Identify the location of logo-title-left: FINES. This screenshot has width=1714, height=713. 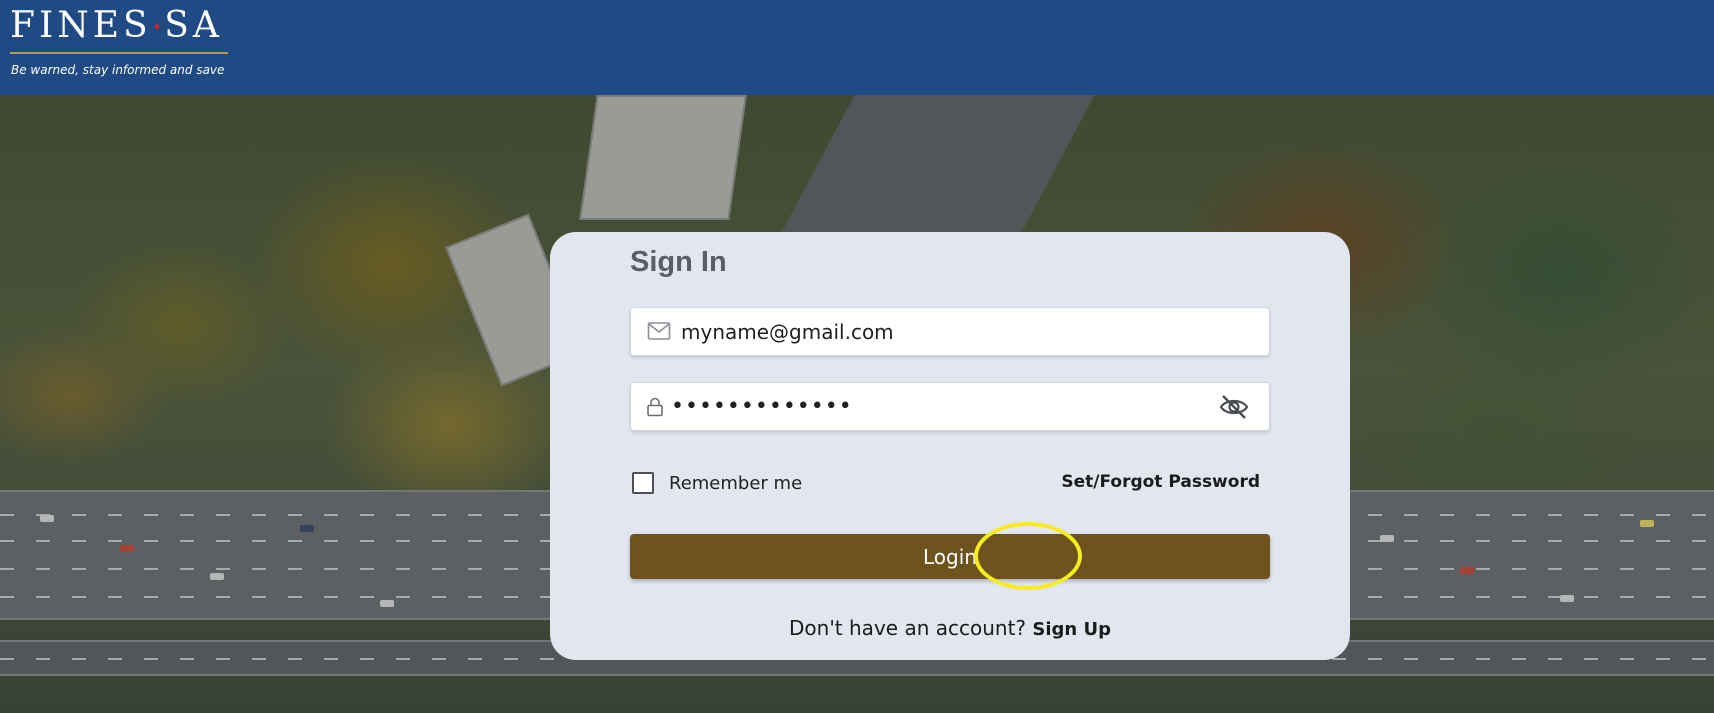
(81, 25).